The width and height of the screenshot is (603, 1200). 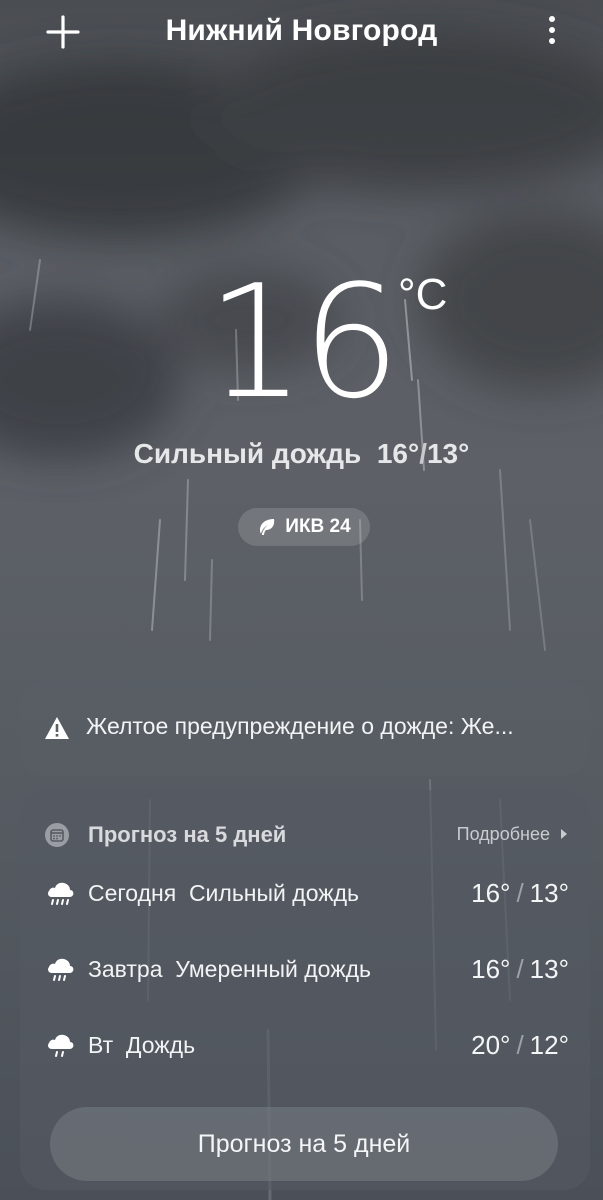 I want to click on aqi-label: ИКВ 24, so click(x=318, y=526).